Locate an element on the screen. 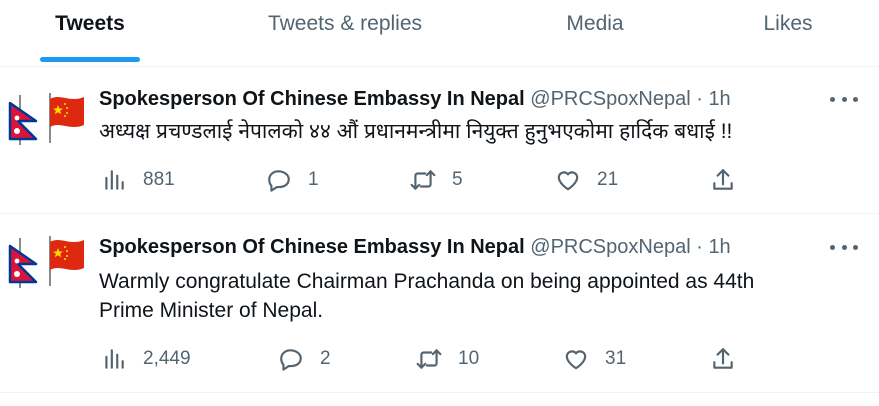  tab-likes: Likes is located at coordinates (788, 33).